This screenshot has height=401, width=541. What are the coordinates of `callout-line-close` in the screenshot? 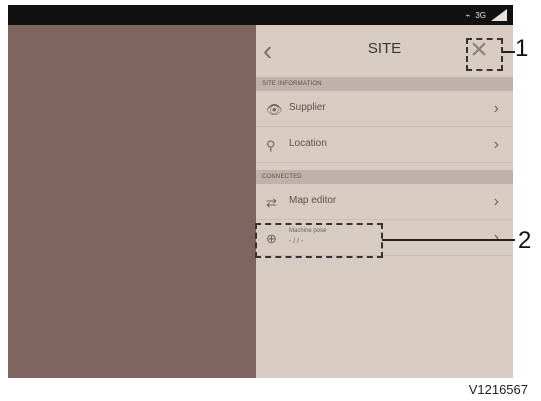 It's located at (508, 52).